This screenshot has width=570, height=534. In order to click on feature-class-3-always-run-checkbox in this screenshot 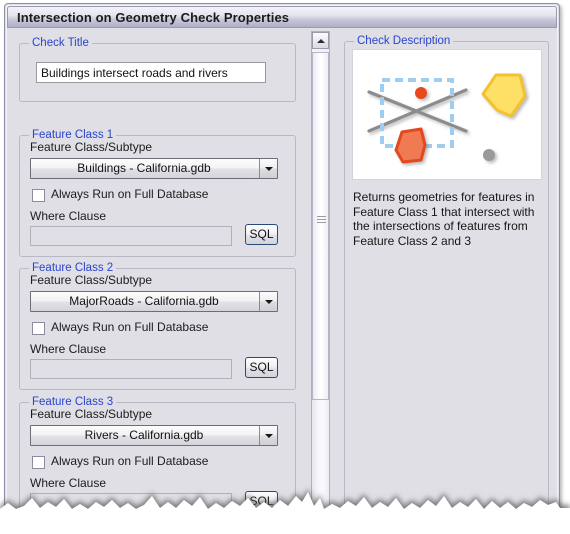, I will do `click(38, 462)`.